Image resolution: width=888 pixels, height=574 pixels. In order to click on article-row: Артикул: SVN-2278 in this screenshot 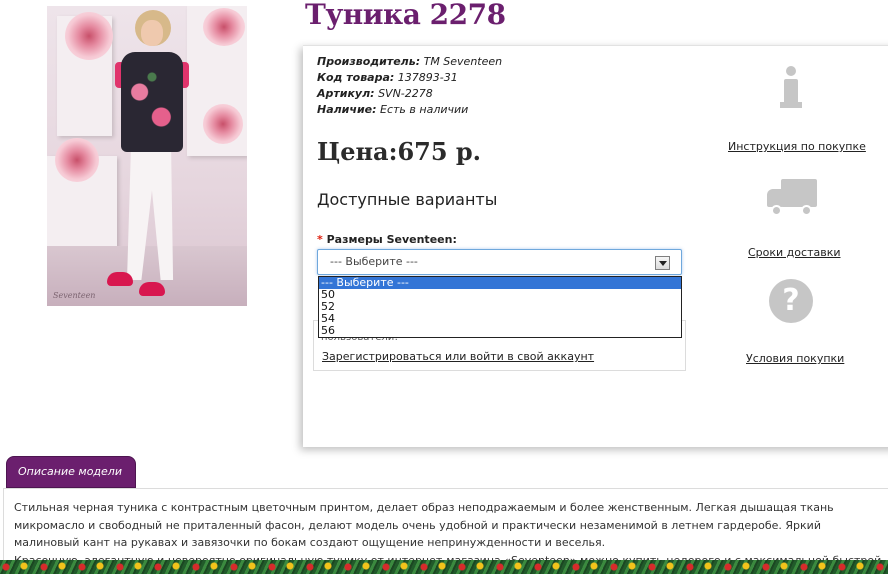, I will do `click(375, 93)`.